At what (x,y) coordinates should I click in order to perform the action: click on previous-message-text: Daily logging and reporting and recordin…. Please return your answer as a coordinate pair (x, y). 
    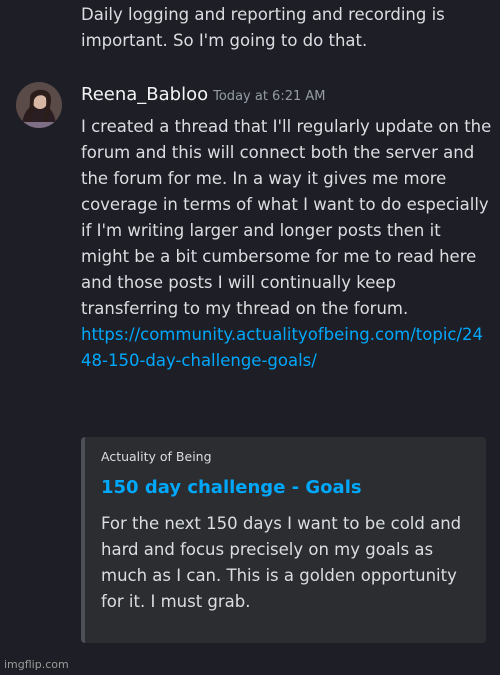
    Looking at the image, I should click on (263, 27).